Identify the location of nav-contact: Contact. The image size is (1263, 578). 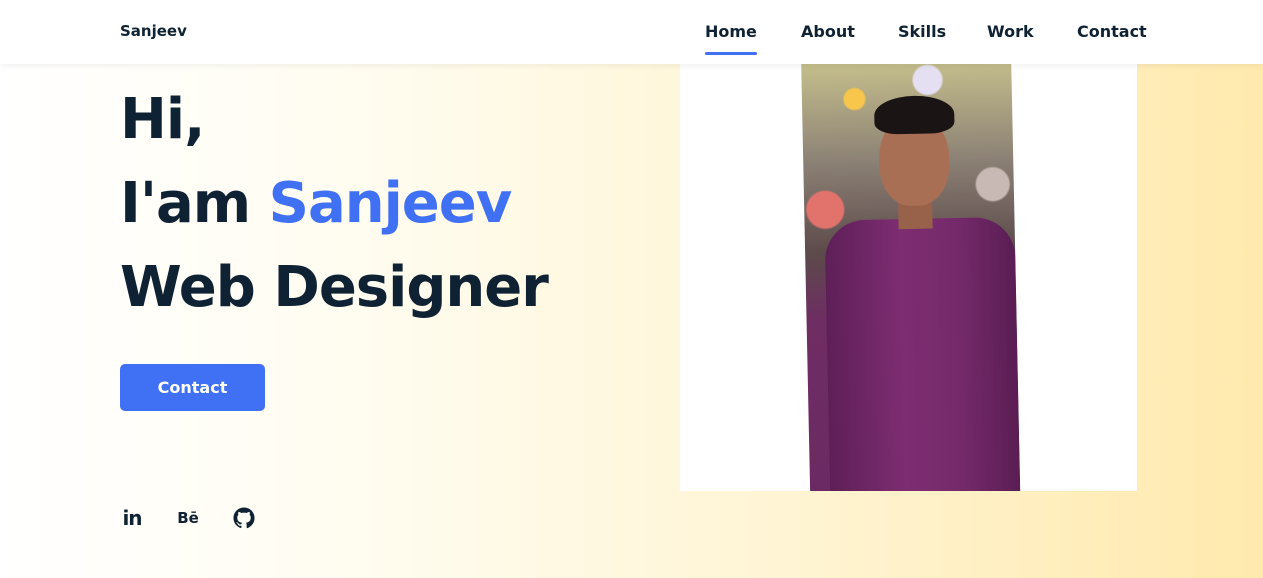
(1112, 31).